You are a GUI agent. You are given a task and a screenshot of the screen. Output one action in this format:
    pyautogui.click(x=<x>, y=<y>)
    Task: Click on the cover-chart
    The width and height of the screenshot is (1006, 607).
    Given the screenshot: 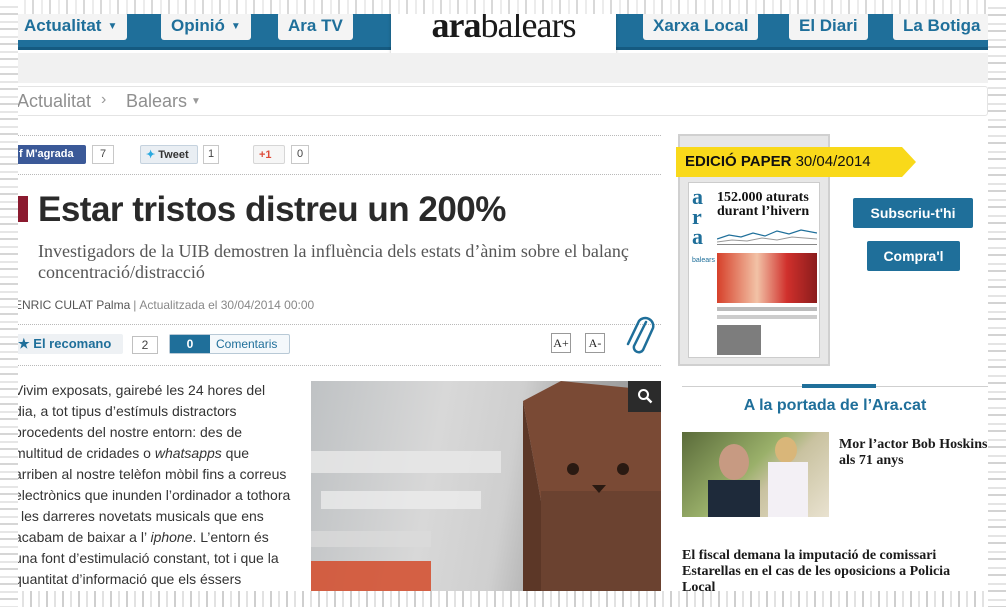 What is the action you would take?
    pyautogui.click(x=767, y=235)
    